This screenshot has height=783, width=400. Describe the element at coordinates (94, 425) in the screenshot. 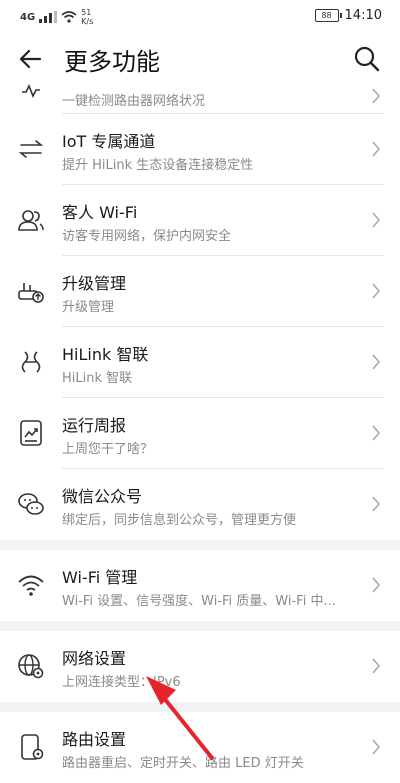

I see `item-title: 运行周报` at that location.